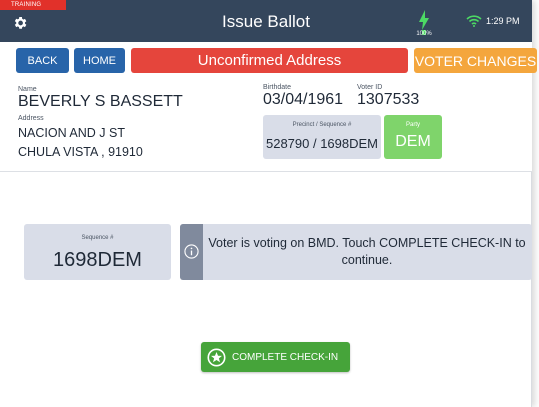 The width and height of the screenshot is (539, 407). What do you see at coordinates (474, 21) in the screenshot?
I see `wifi-icon` at bounding box center [474, 21].